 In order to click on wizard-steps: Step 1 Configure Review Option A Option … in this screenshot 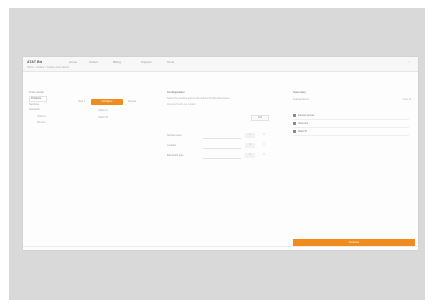, I will do `click(113, 119)`.